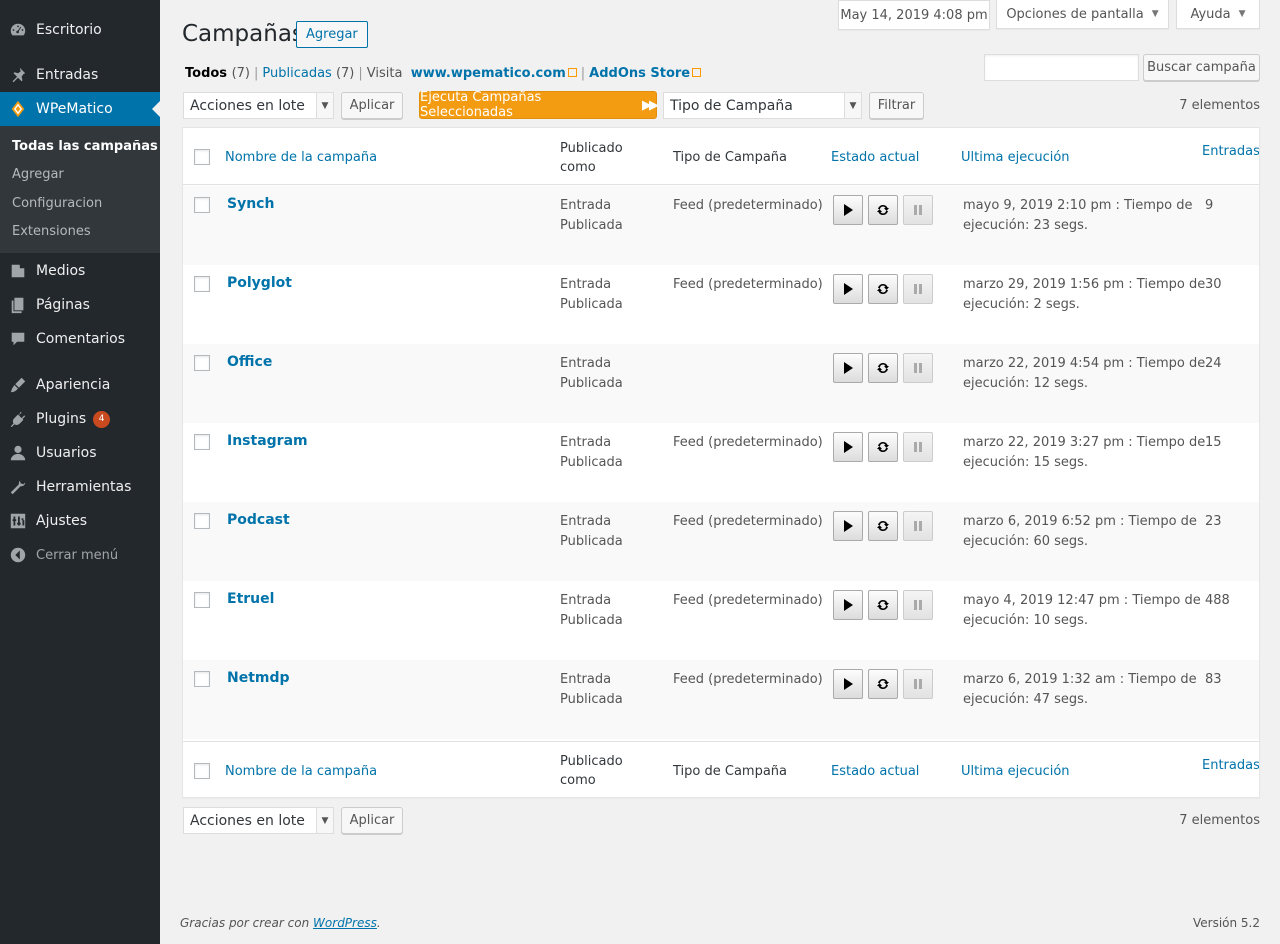  What do you see at coordinates (80, 521) in the screenshot?
I see `menu-item-ajustes: Ajustes` at bounding box center [80, 521].